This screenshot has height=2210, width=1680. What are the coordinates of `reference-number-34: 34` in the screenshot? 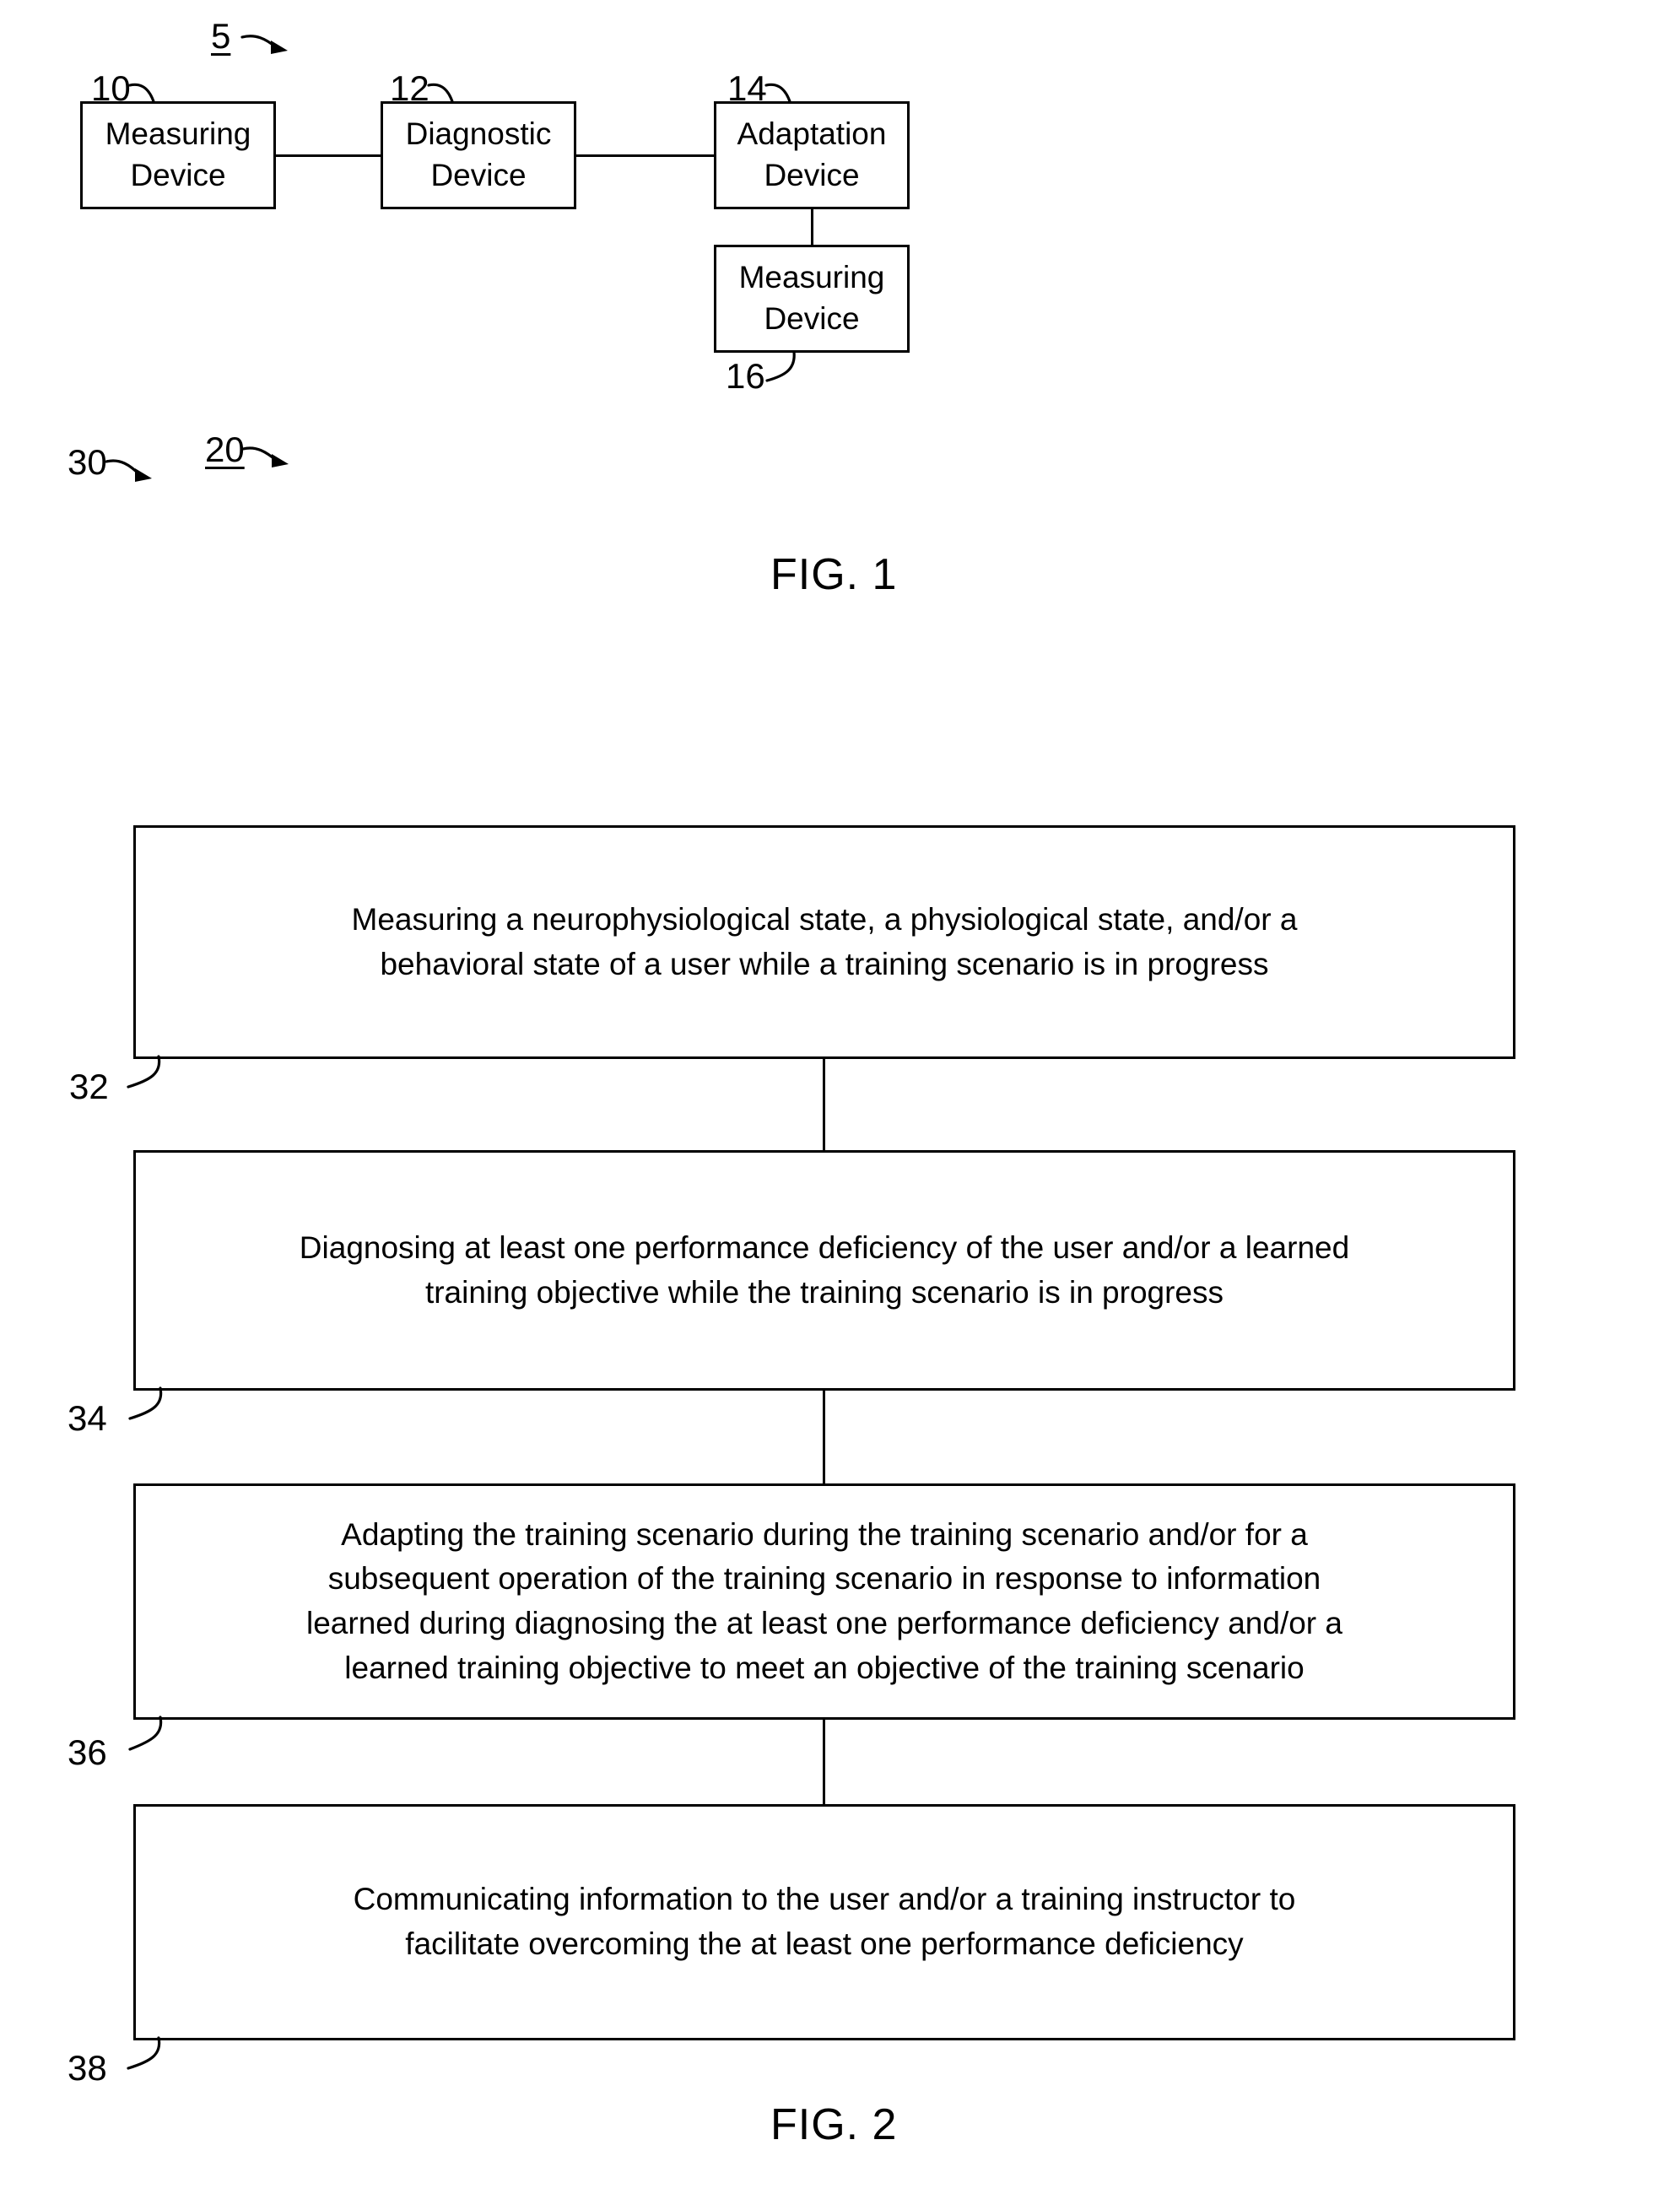 It's located at (87, 1418).